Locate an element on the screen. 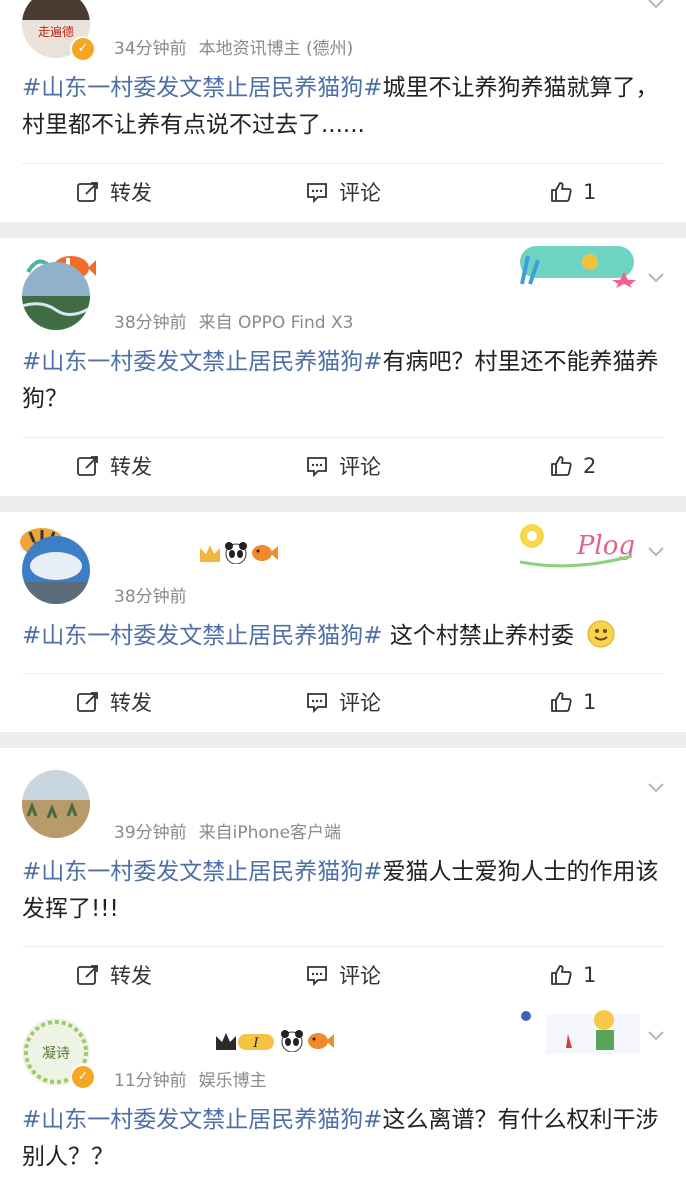 The height and width of the screenshot is (1200, 686). post-source: 娱乐博主 is located at coordinates (232, 1081).